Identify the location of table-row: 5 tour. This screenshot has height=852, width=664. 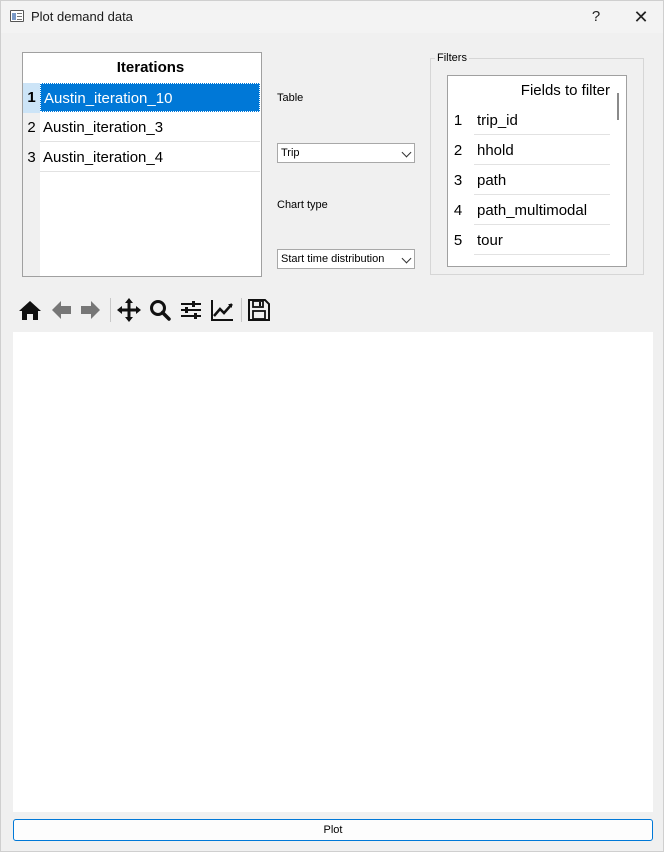
(529, 241).